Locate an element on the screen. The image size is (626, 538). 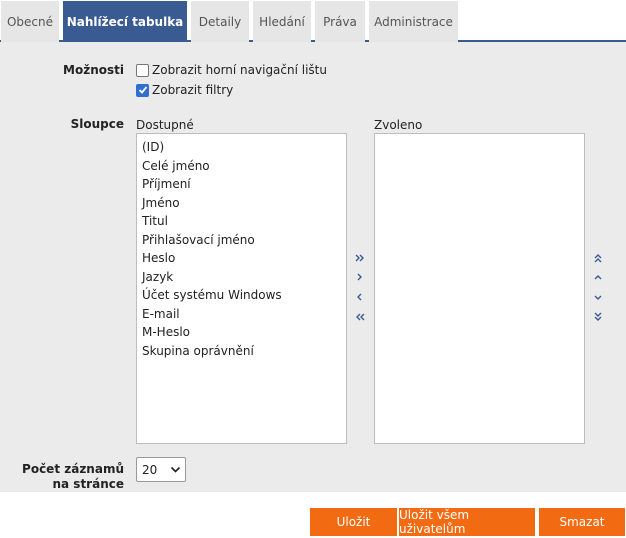
tab-nahlizeci-tabulka: Nahlížecí tabulka is located at coordinates (125, 21).